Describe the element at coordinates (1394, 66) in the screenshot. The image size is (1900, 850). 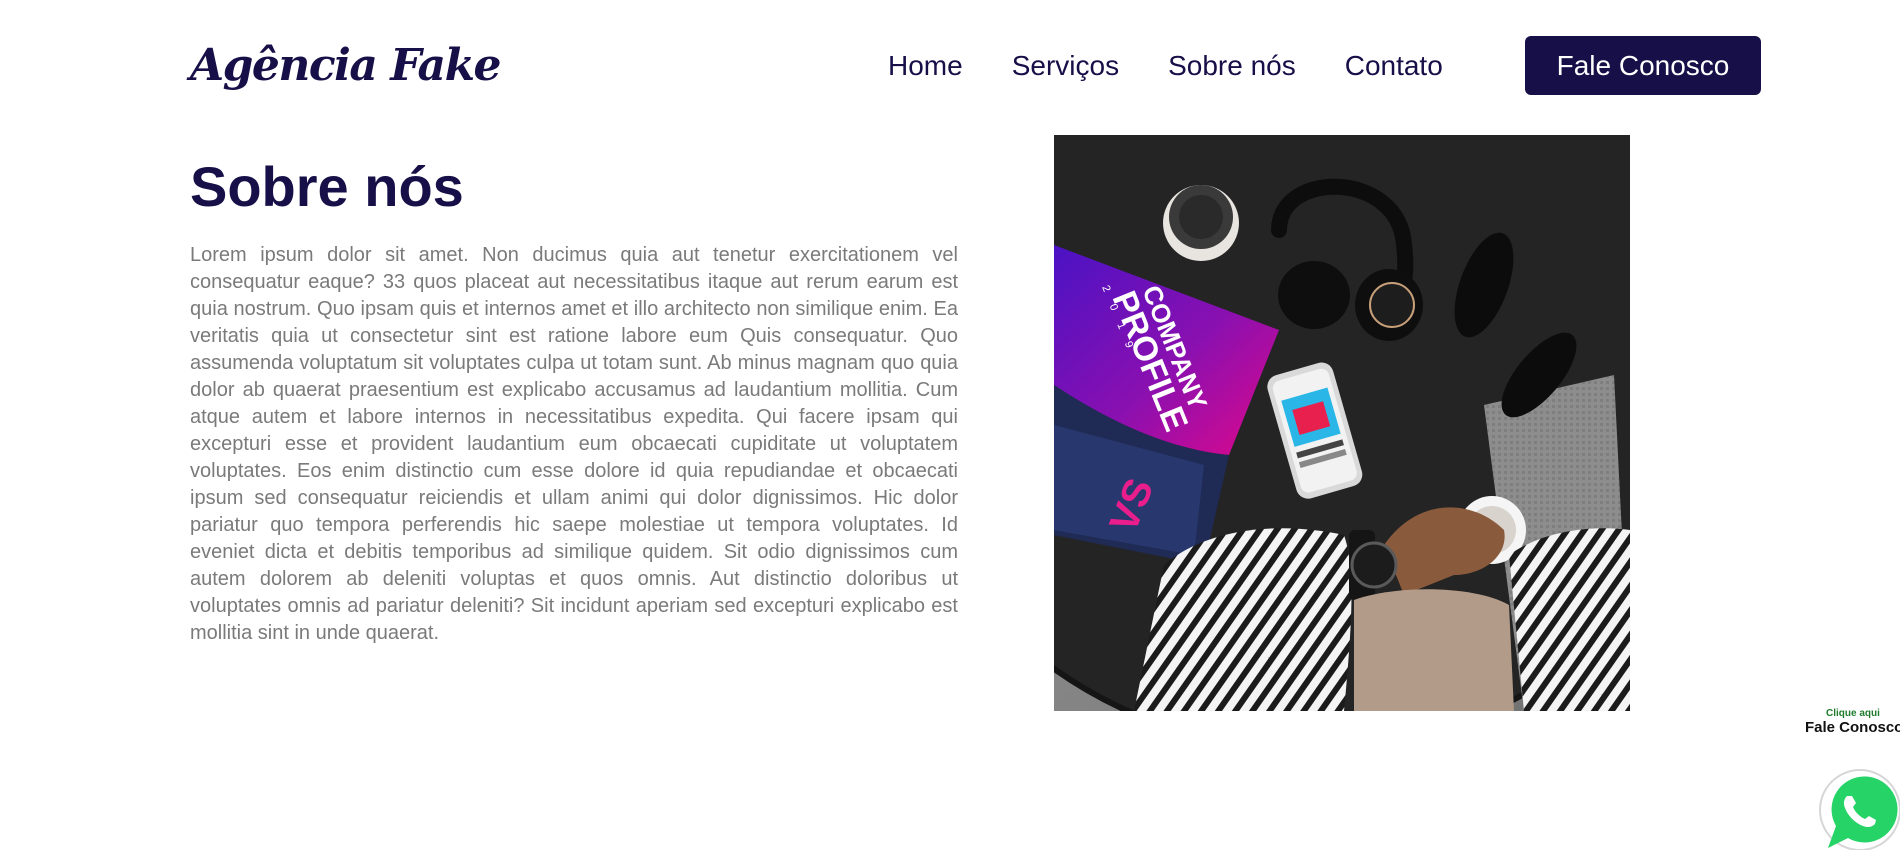
I see `nav-link-contato: Contato` at that location.